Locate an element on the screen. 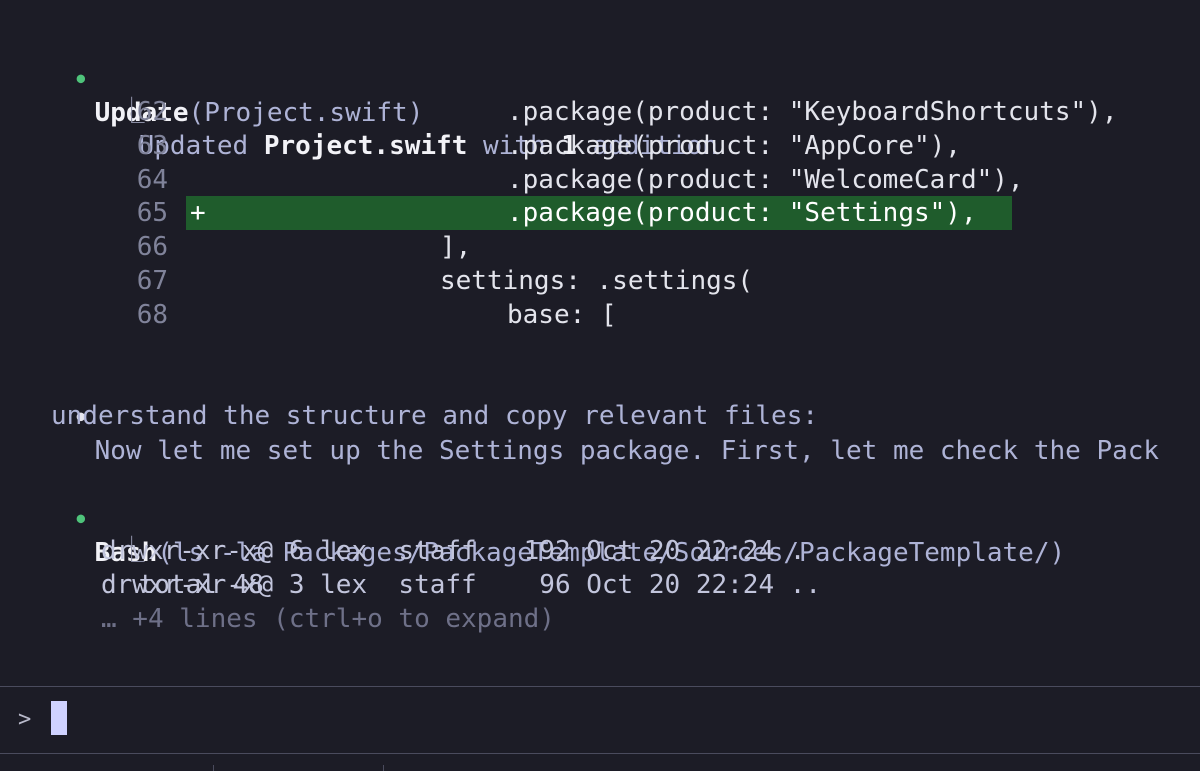 Image resolution: width=1200 pixels, height=771 pixels. diff-code-line: .package(product: "KeyboardShortcuts"), is located at coordinates (812, 112).